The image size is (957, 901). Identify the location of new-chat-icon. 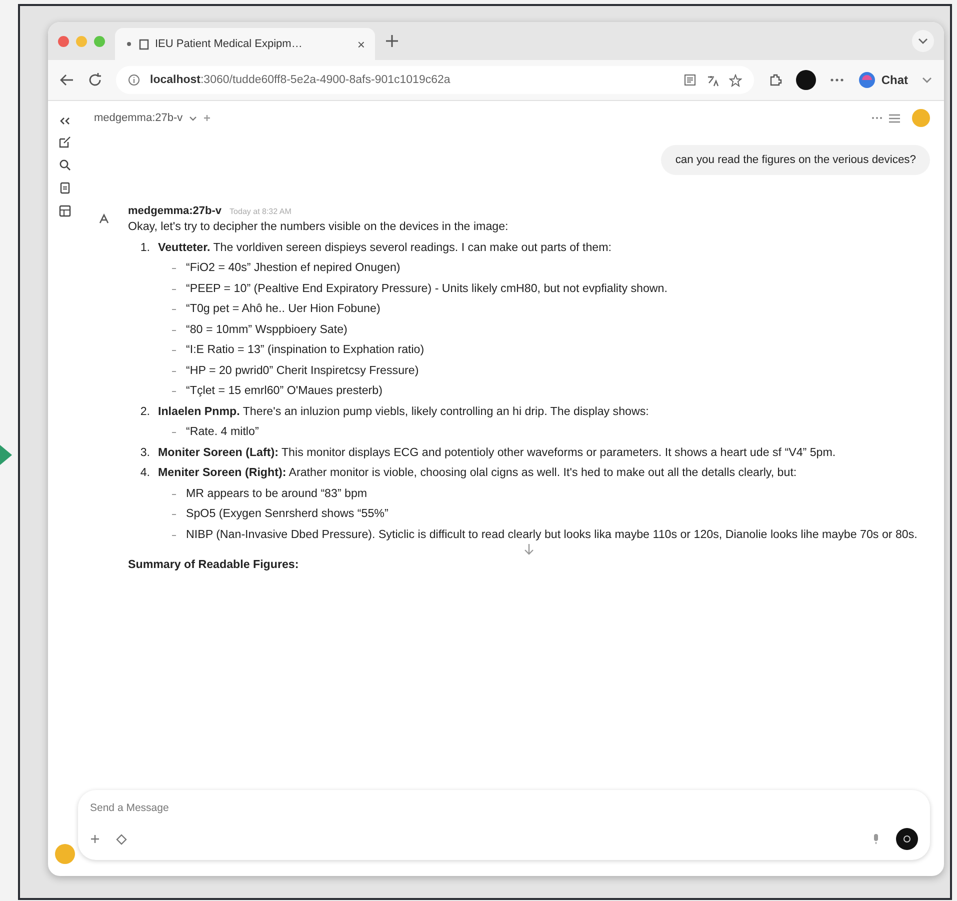
(65, 142).